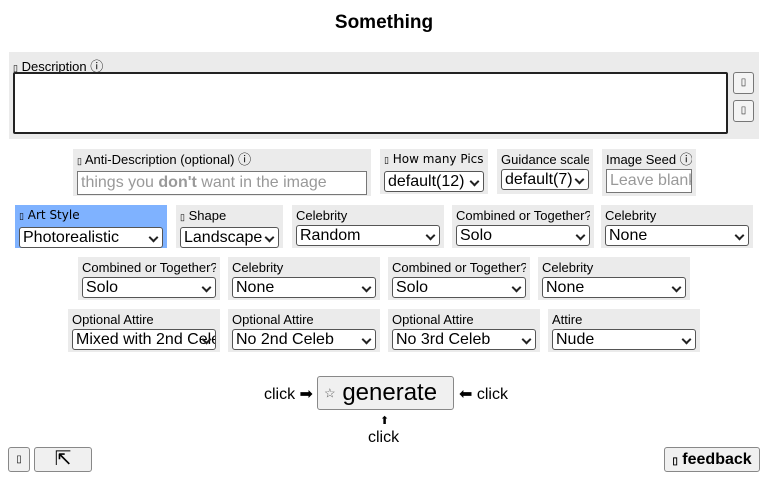 This screenshot has width=768, height=480. What do you see at coordinates (182, 217) in the screenshot?
I see `shape-icon: ▯` at bounding box center [182, 217].